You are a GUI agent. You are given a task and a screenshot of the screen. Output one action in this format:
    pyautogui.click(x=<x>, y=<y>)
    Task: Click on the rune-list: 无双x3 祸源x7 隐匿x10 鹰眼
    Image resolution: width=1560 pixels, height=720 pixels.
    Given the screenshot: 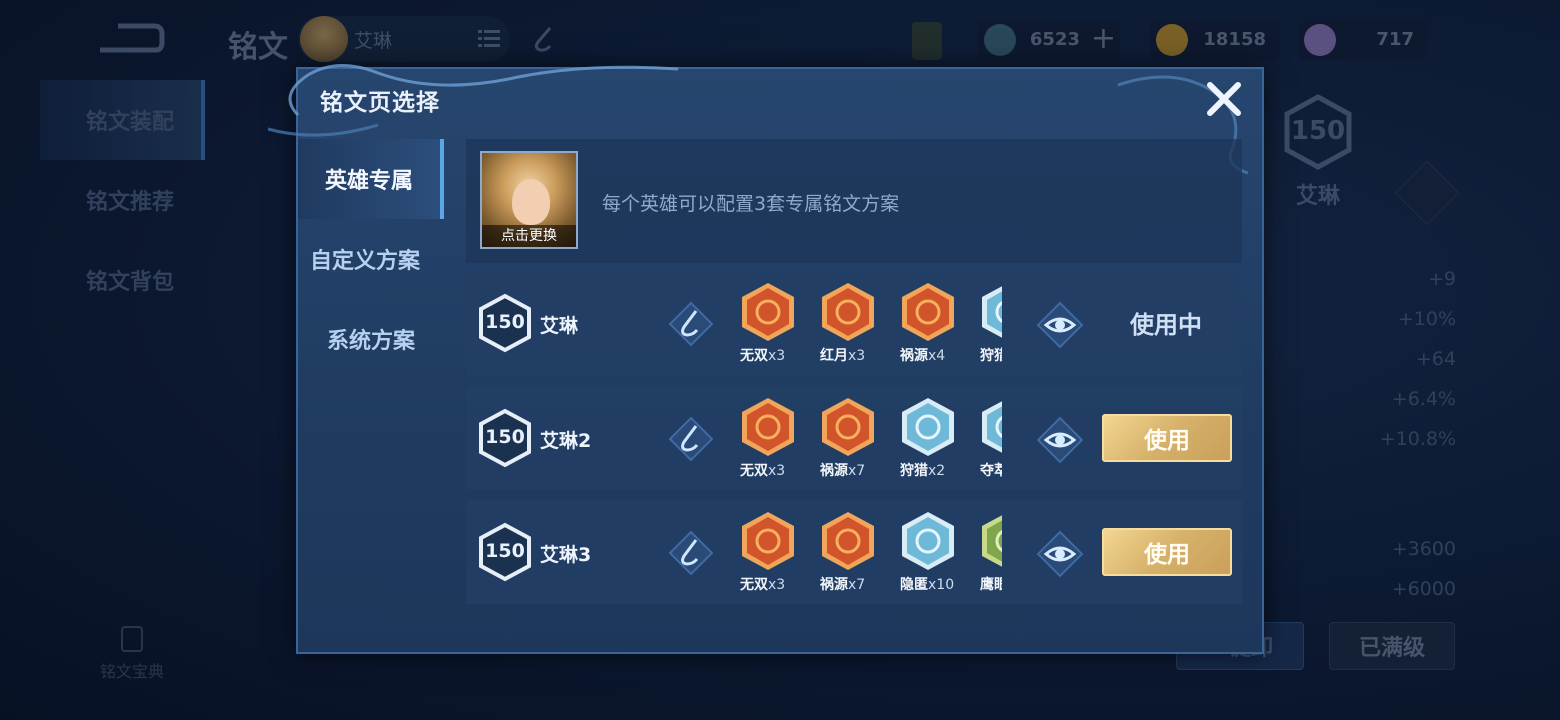 What is the action you would take?
    pyautogui.click(x=871, y=553)
    